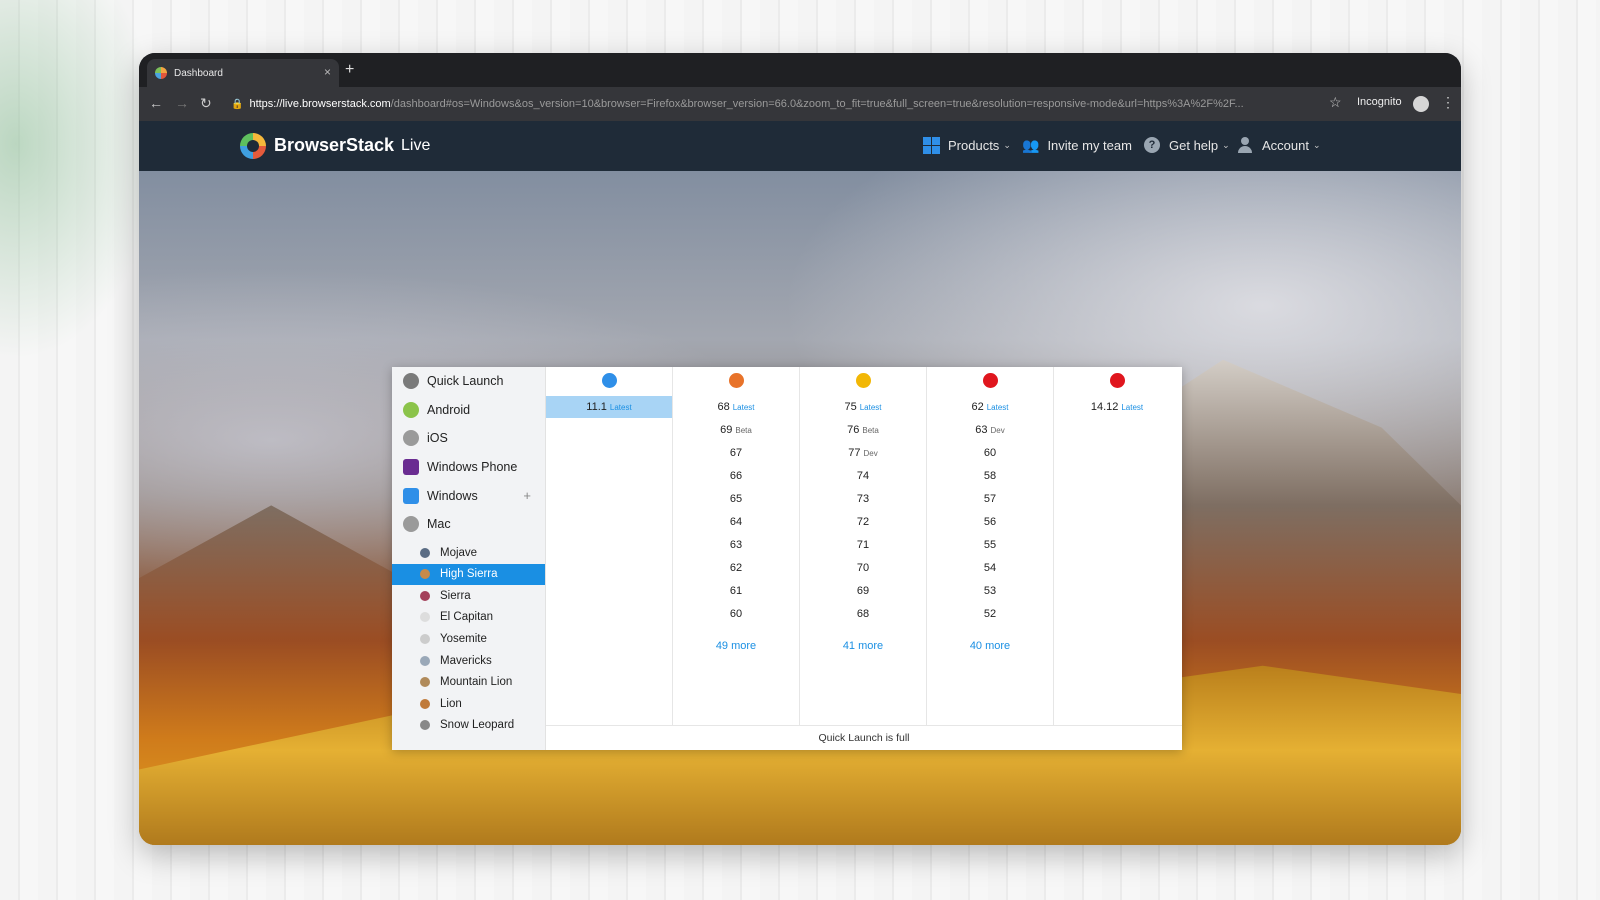 The height and width of the screenshot is (900, 1600). What do you see at coordinates (967, 145) in the screenshot?
I see `nav-products: Products ⌄` at bounding box center [967, 145].